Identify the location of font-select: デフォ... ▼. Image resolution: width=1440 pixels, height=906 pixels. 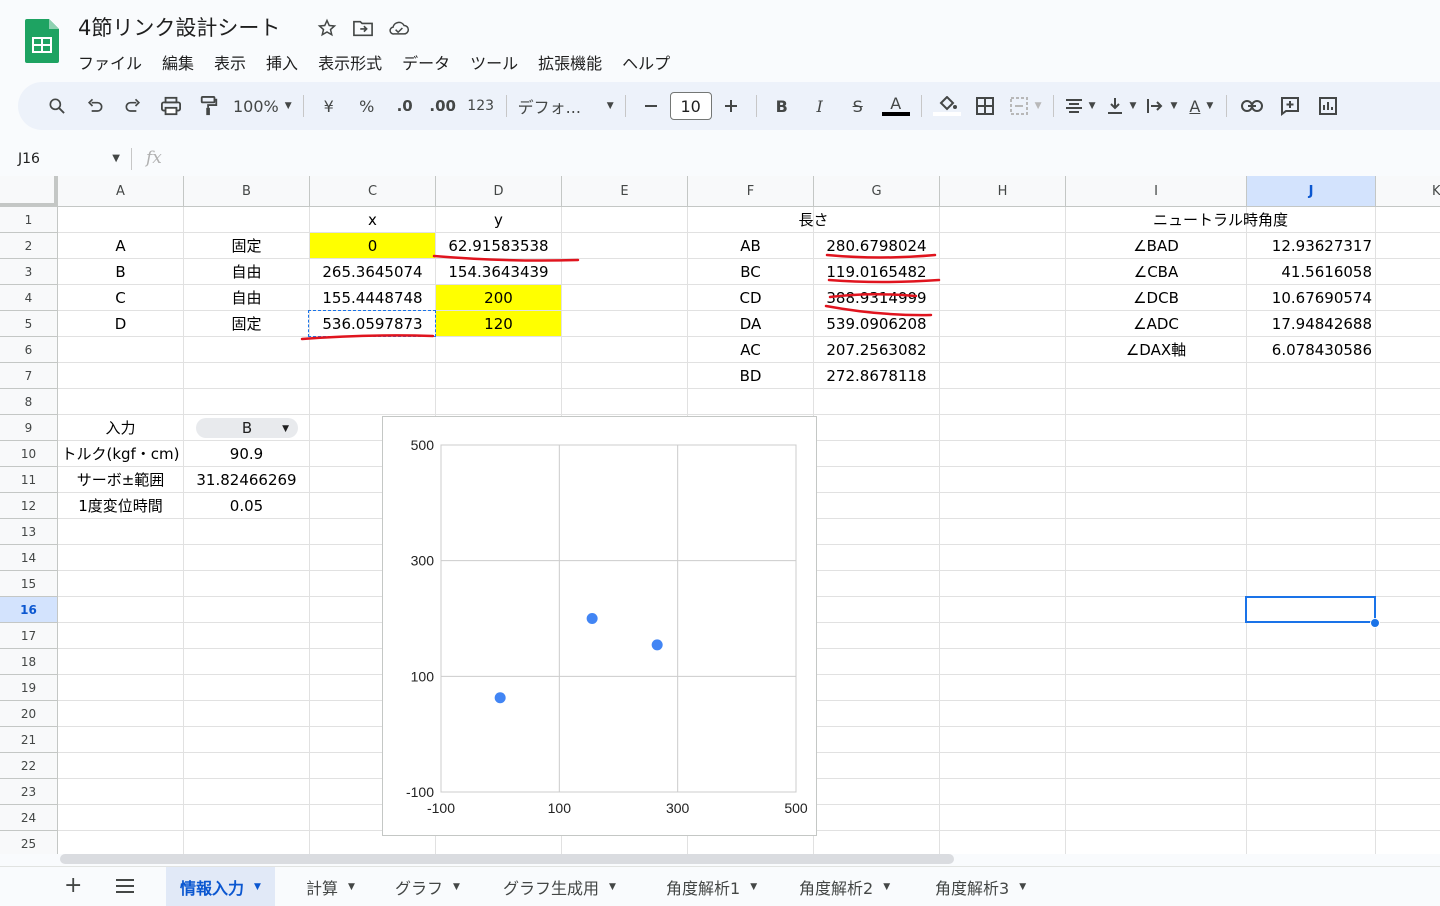
(566, 106).